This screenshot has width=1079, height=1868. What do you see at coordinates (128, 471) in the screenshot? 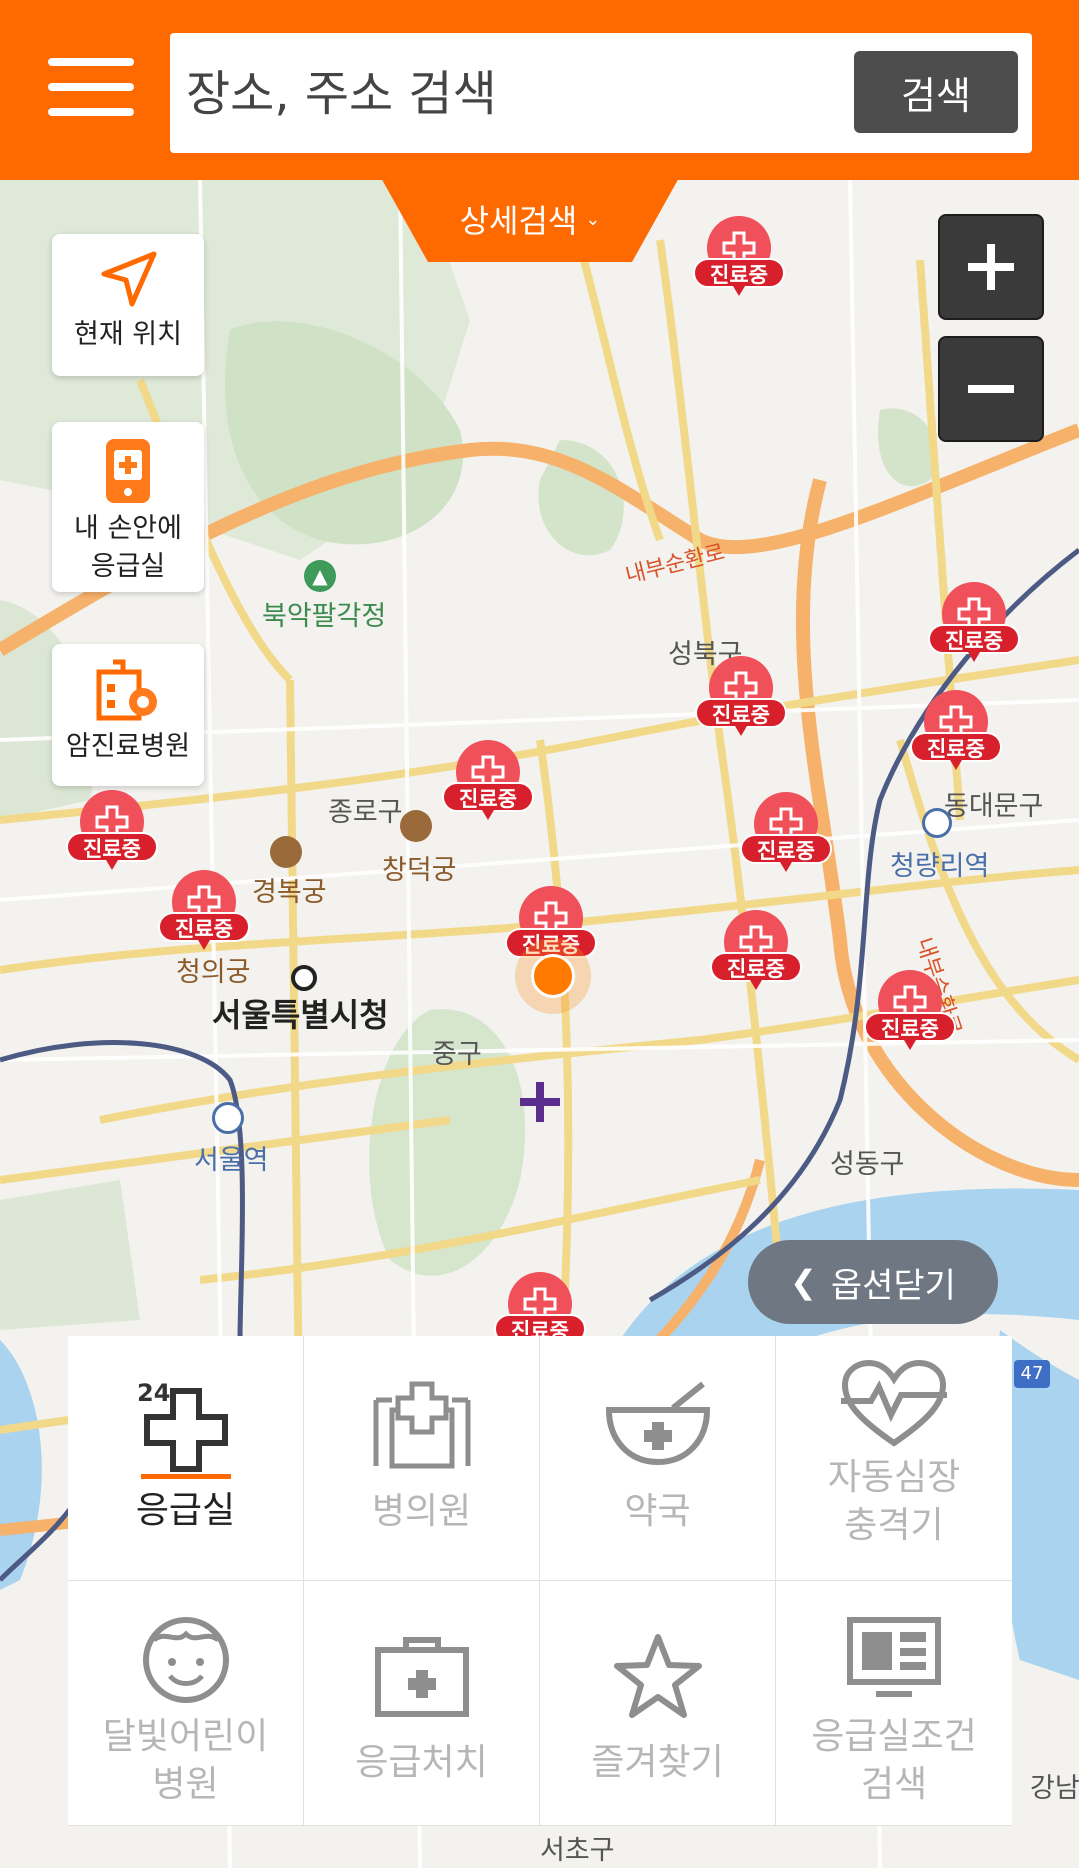
I see `phone-hospital-icon` at bounding box center [128, 471].